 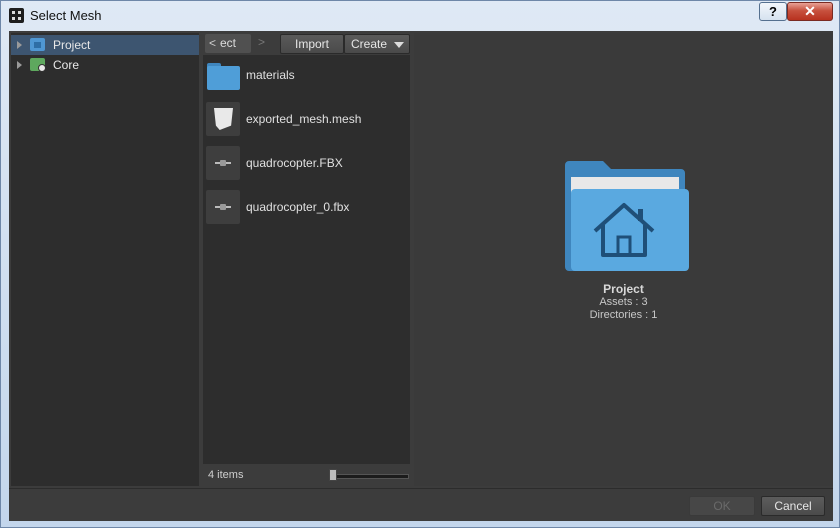 What do you see at coordinates (261, 42) in the screenshot?
I see `forward-button: >` at bounding box center [261, 42].